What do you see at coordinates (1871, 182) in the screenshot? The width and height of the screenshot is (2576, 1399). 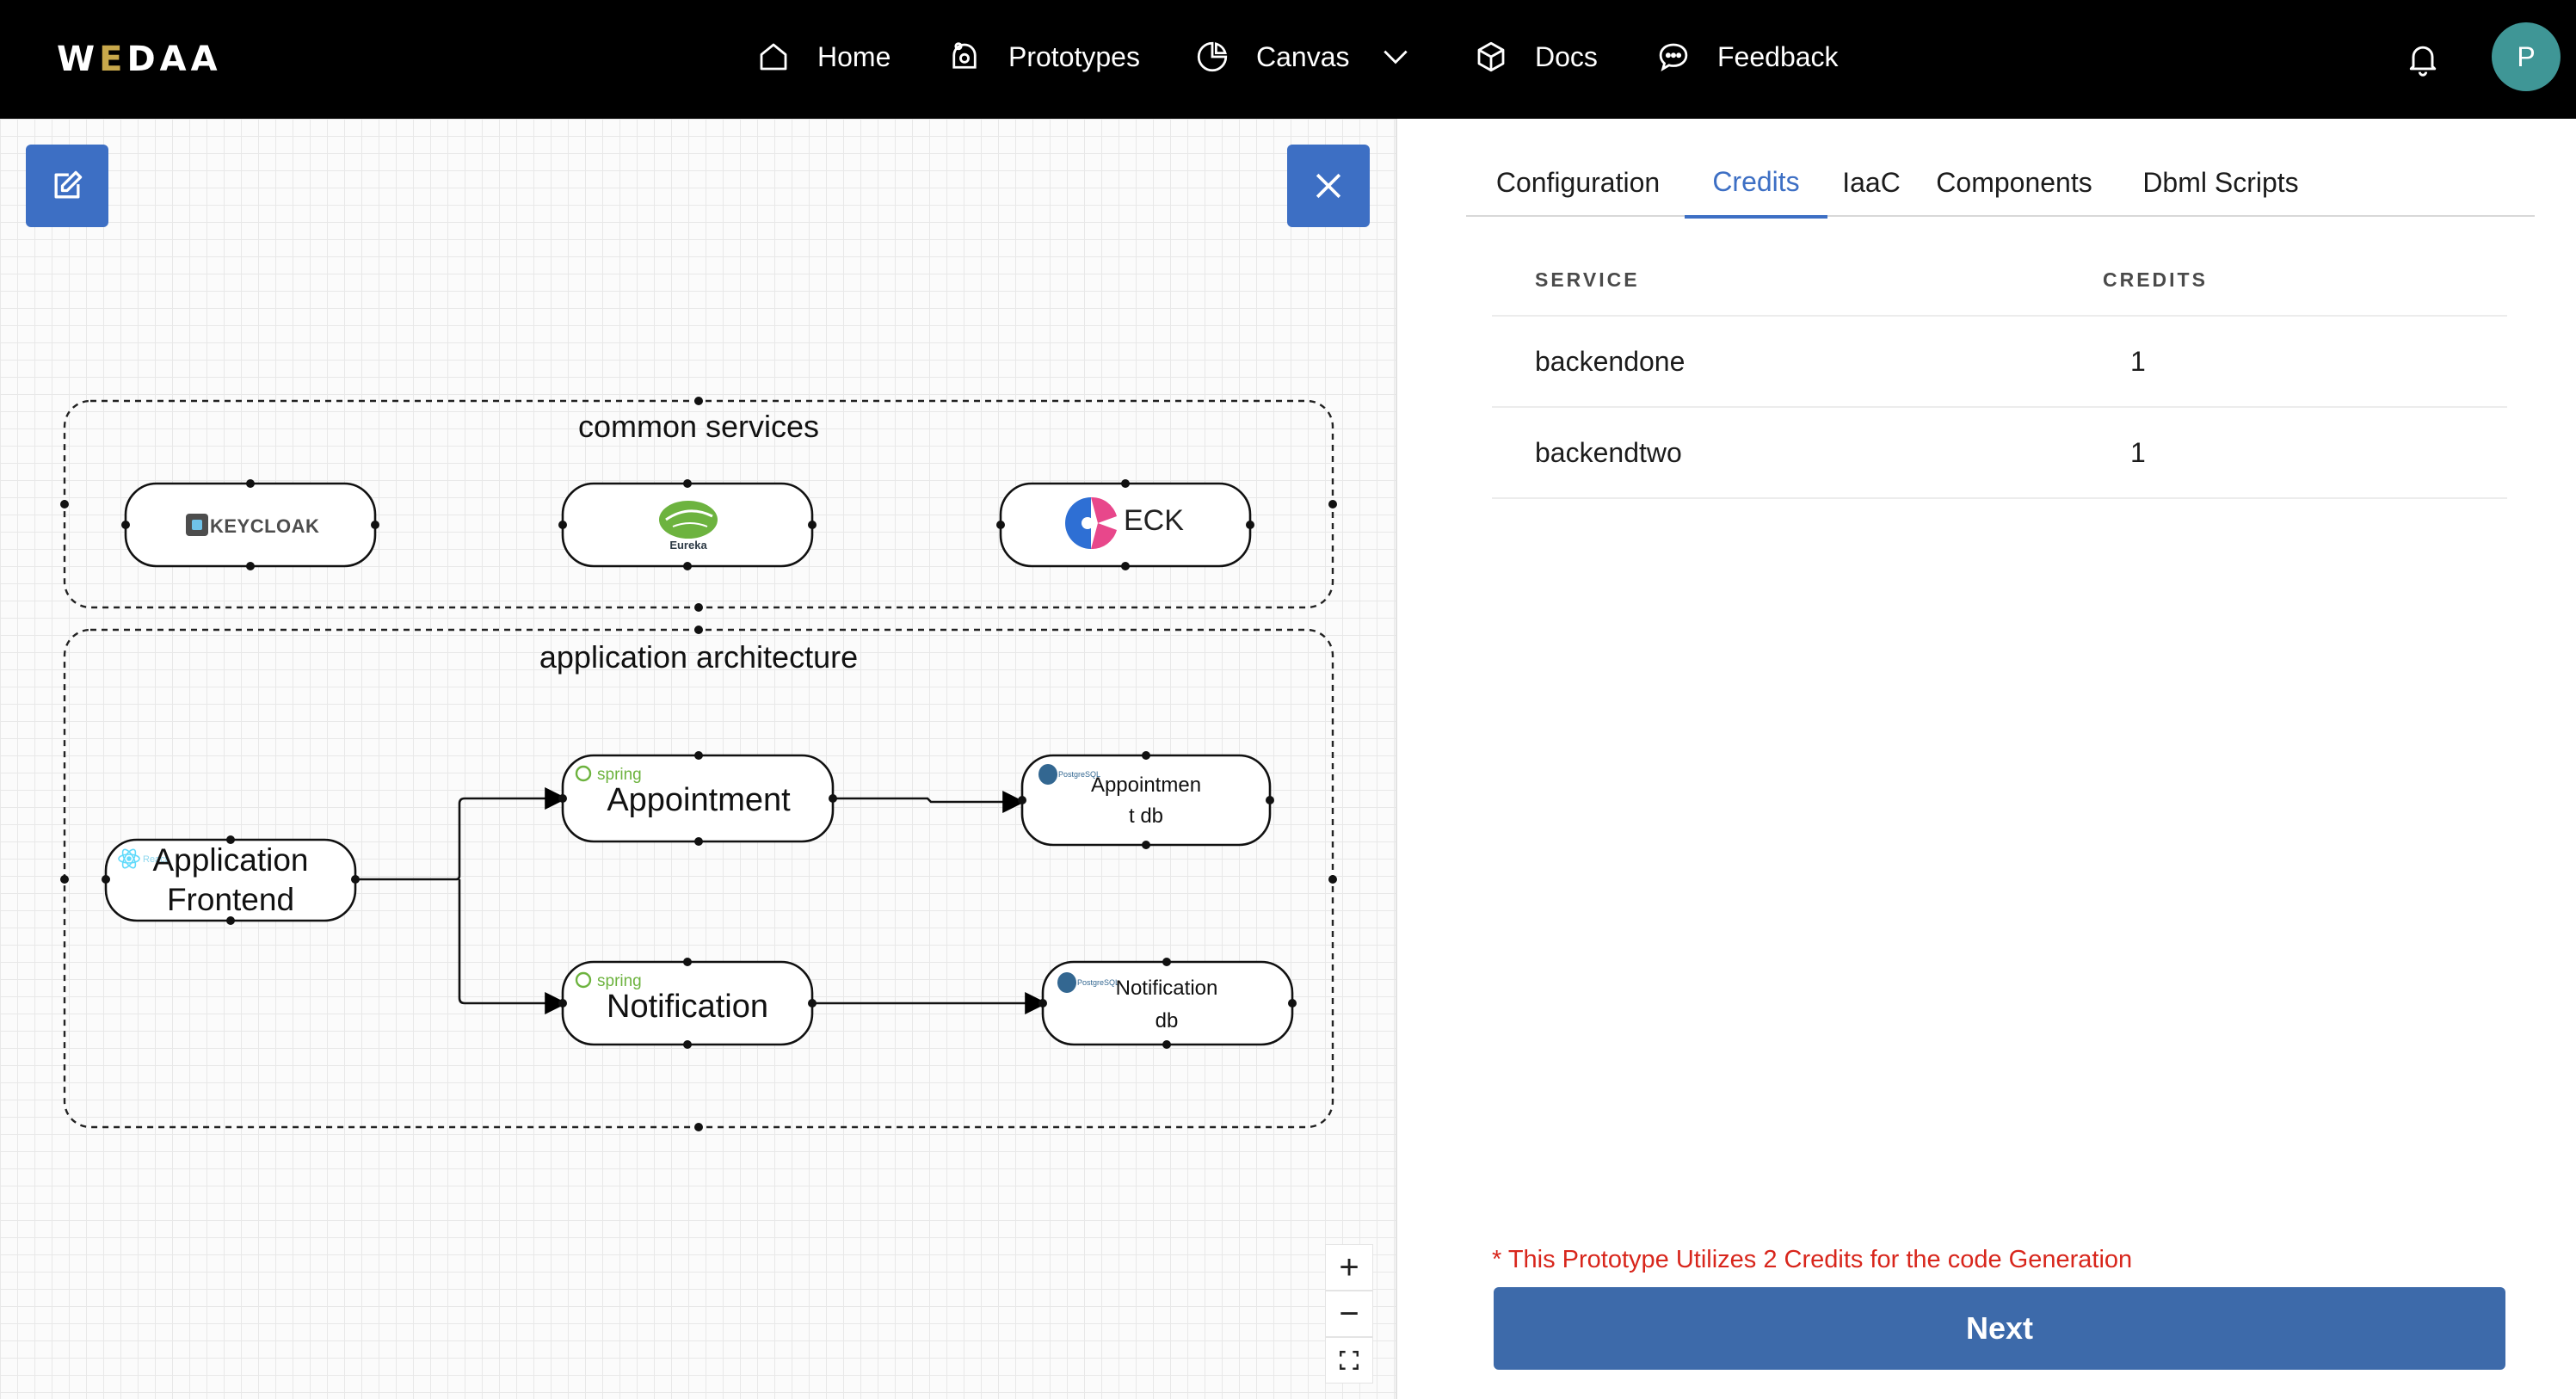 I see `tab-iaac: IaaC` at bounding box center [1871, 182].